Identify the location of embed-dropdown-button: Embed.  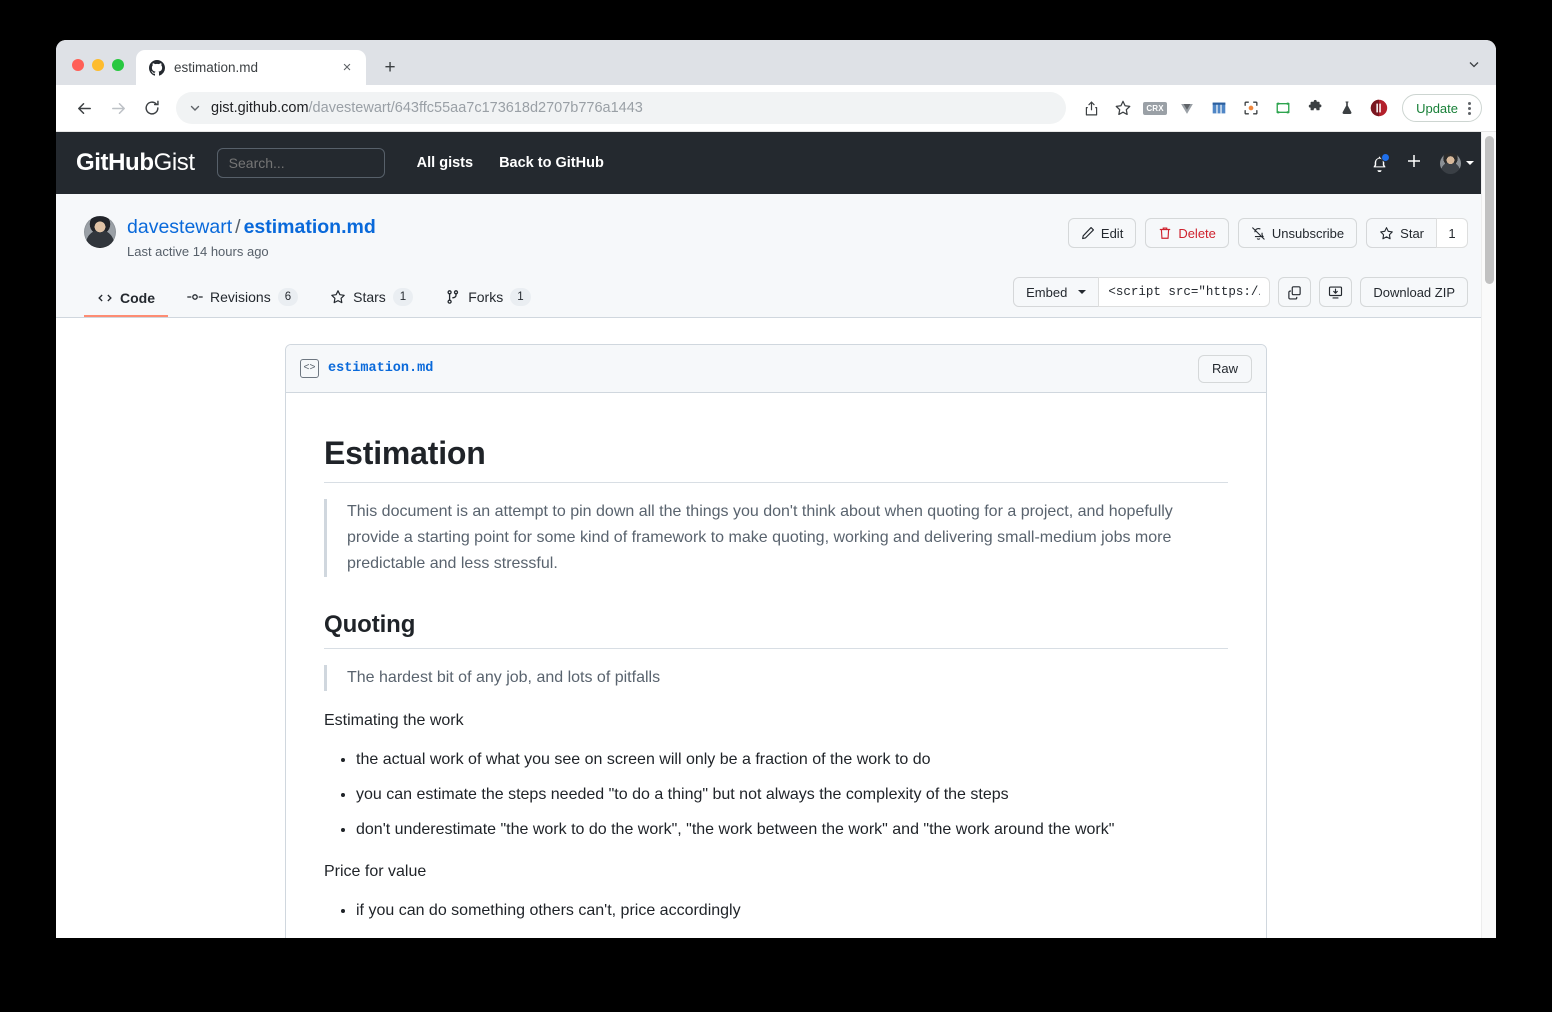
(1056, 292).